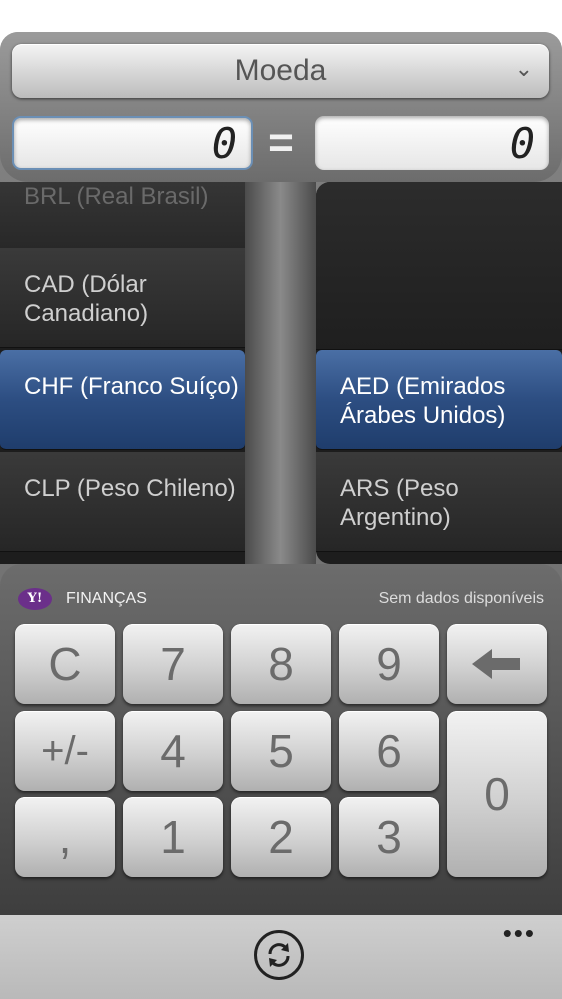 This screenshot has height=999, width=562. I want to click on backspace-arrow-icon, so click(496, 664).